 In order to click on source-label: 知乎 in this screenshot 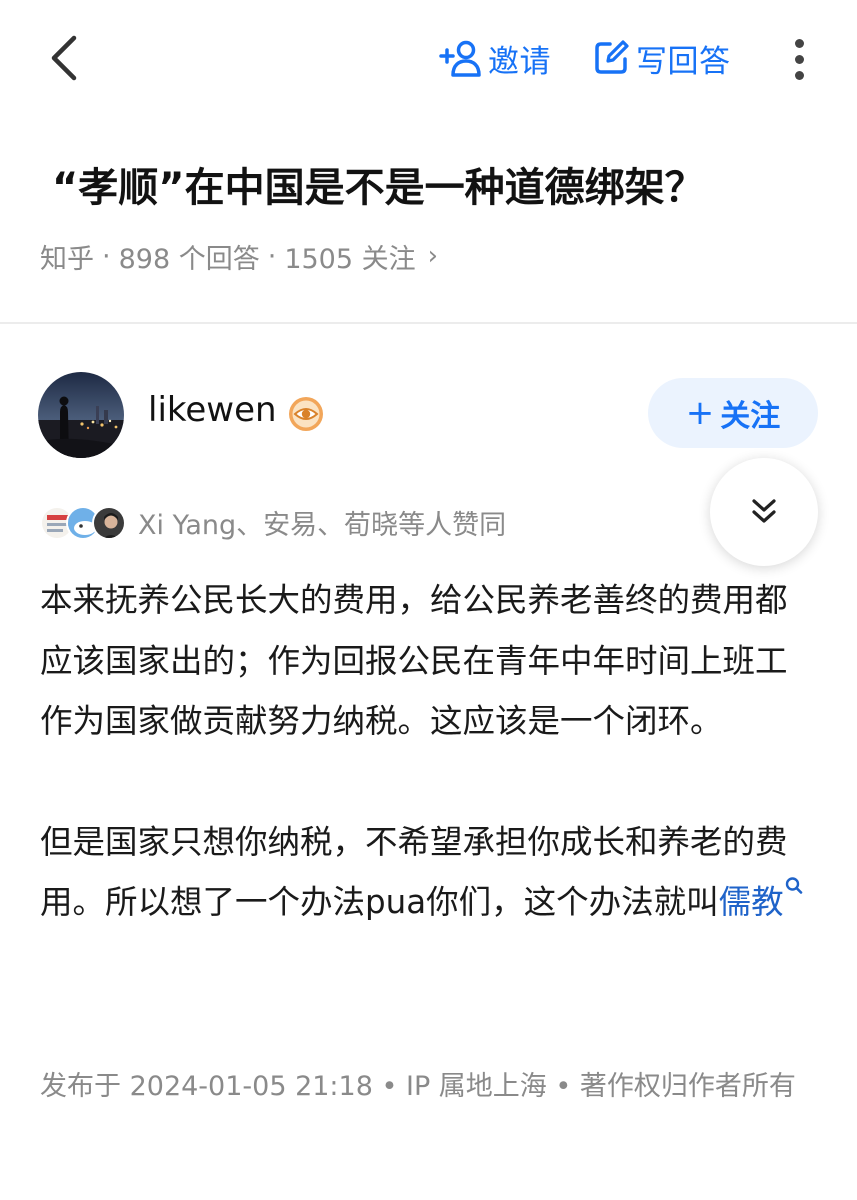, I will do `click(67, 259)`.